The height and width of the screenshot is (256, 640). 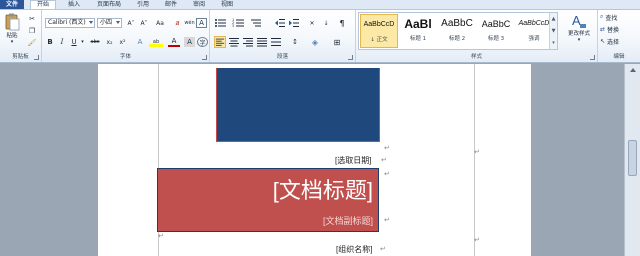 I want to click on vertical-scrollbar, so click(x=632, y=160).